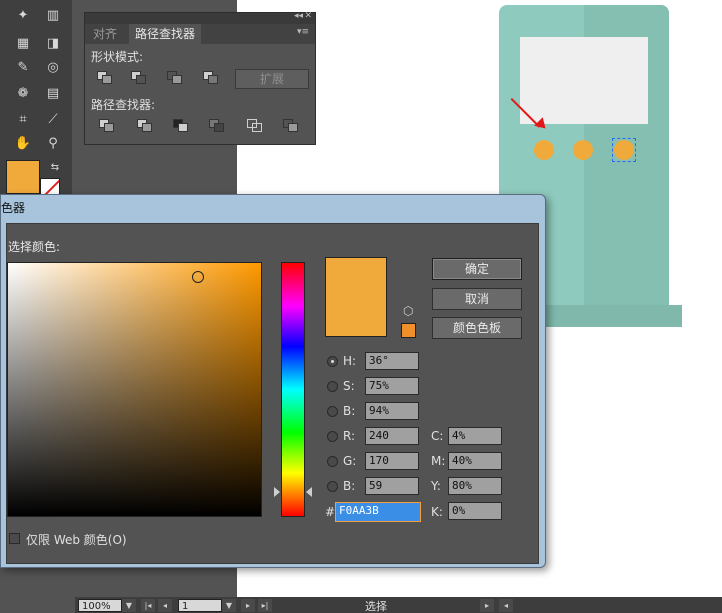 The height and width of the screenshot is (613, 722). I want to click on pathfinder-panel: ◂◂ ✕ 对齐 路径查找器 ▾≡ 形状模式: 扩展 路径查找器:, so click(200, 78).